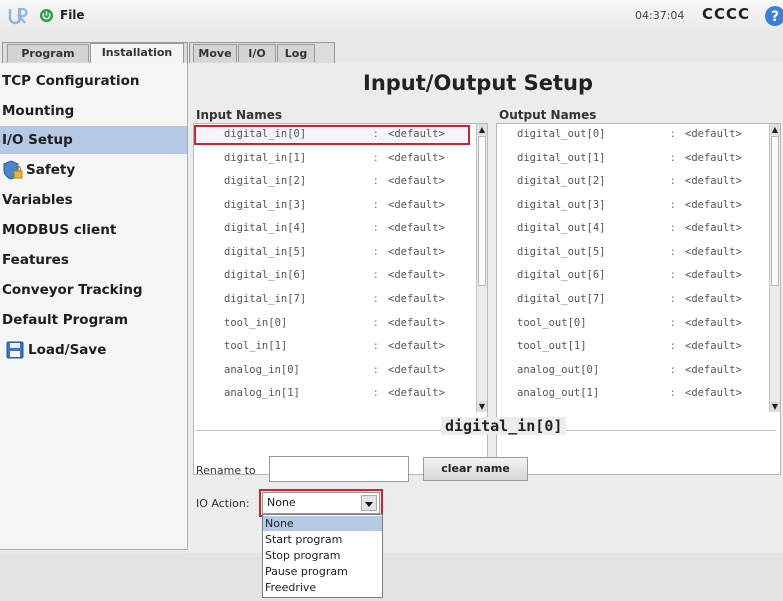  I want to click on sidebar-item-load-save: Load/Save, so click(93, 350).